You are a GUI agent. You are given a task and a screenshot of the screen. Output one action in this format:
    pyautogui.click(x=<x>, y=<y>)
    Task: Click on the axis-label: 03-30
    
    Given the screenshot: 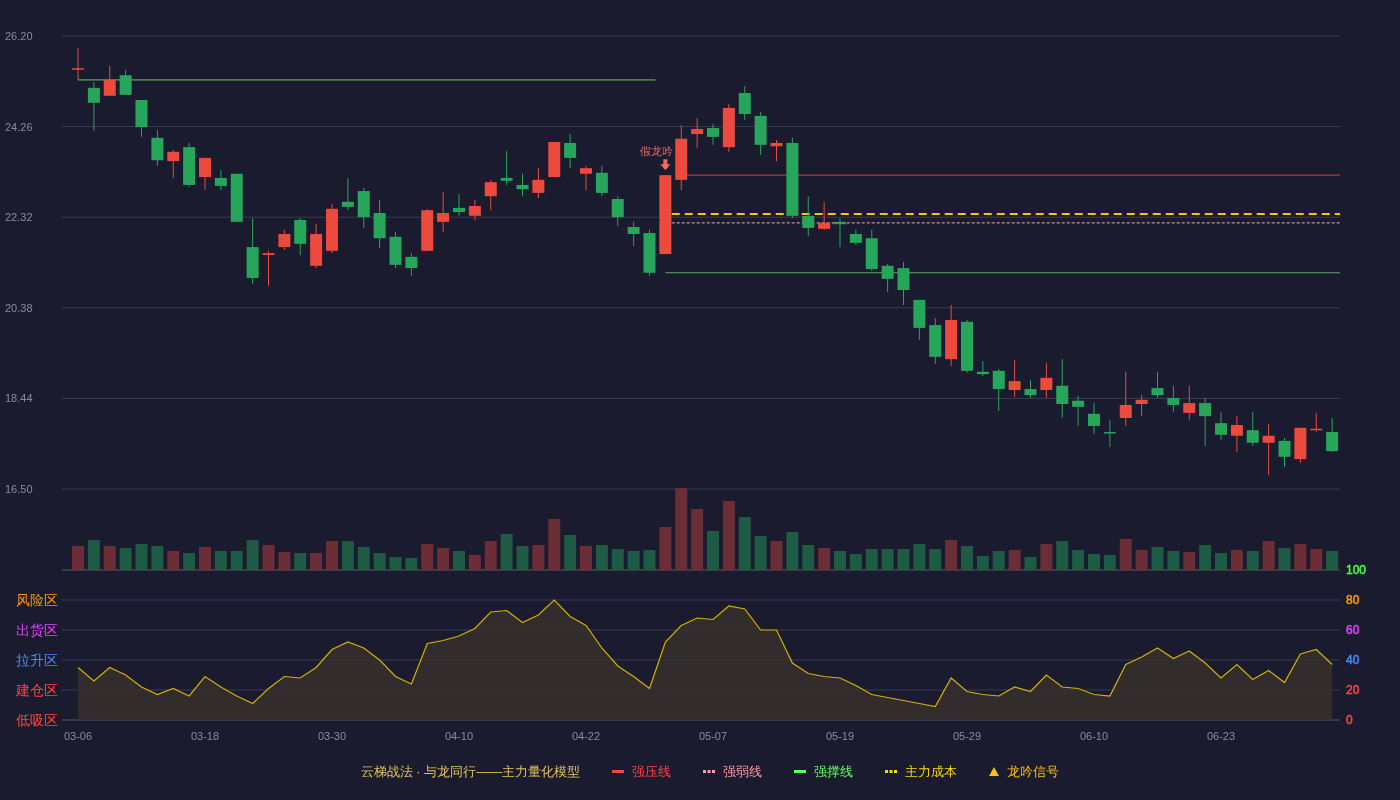 What is the action you would take?
    pyautogui.click(x=332, y=736)
    